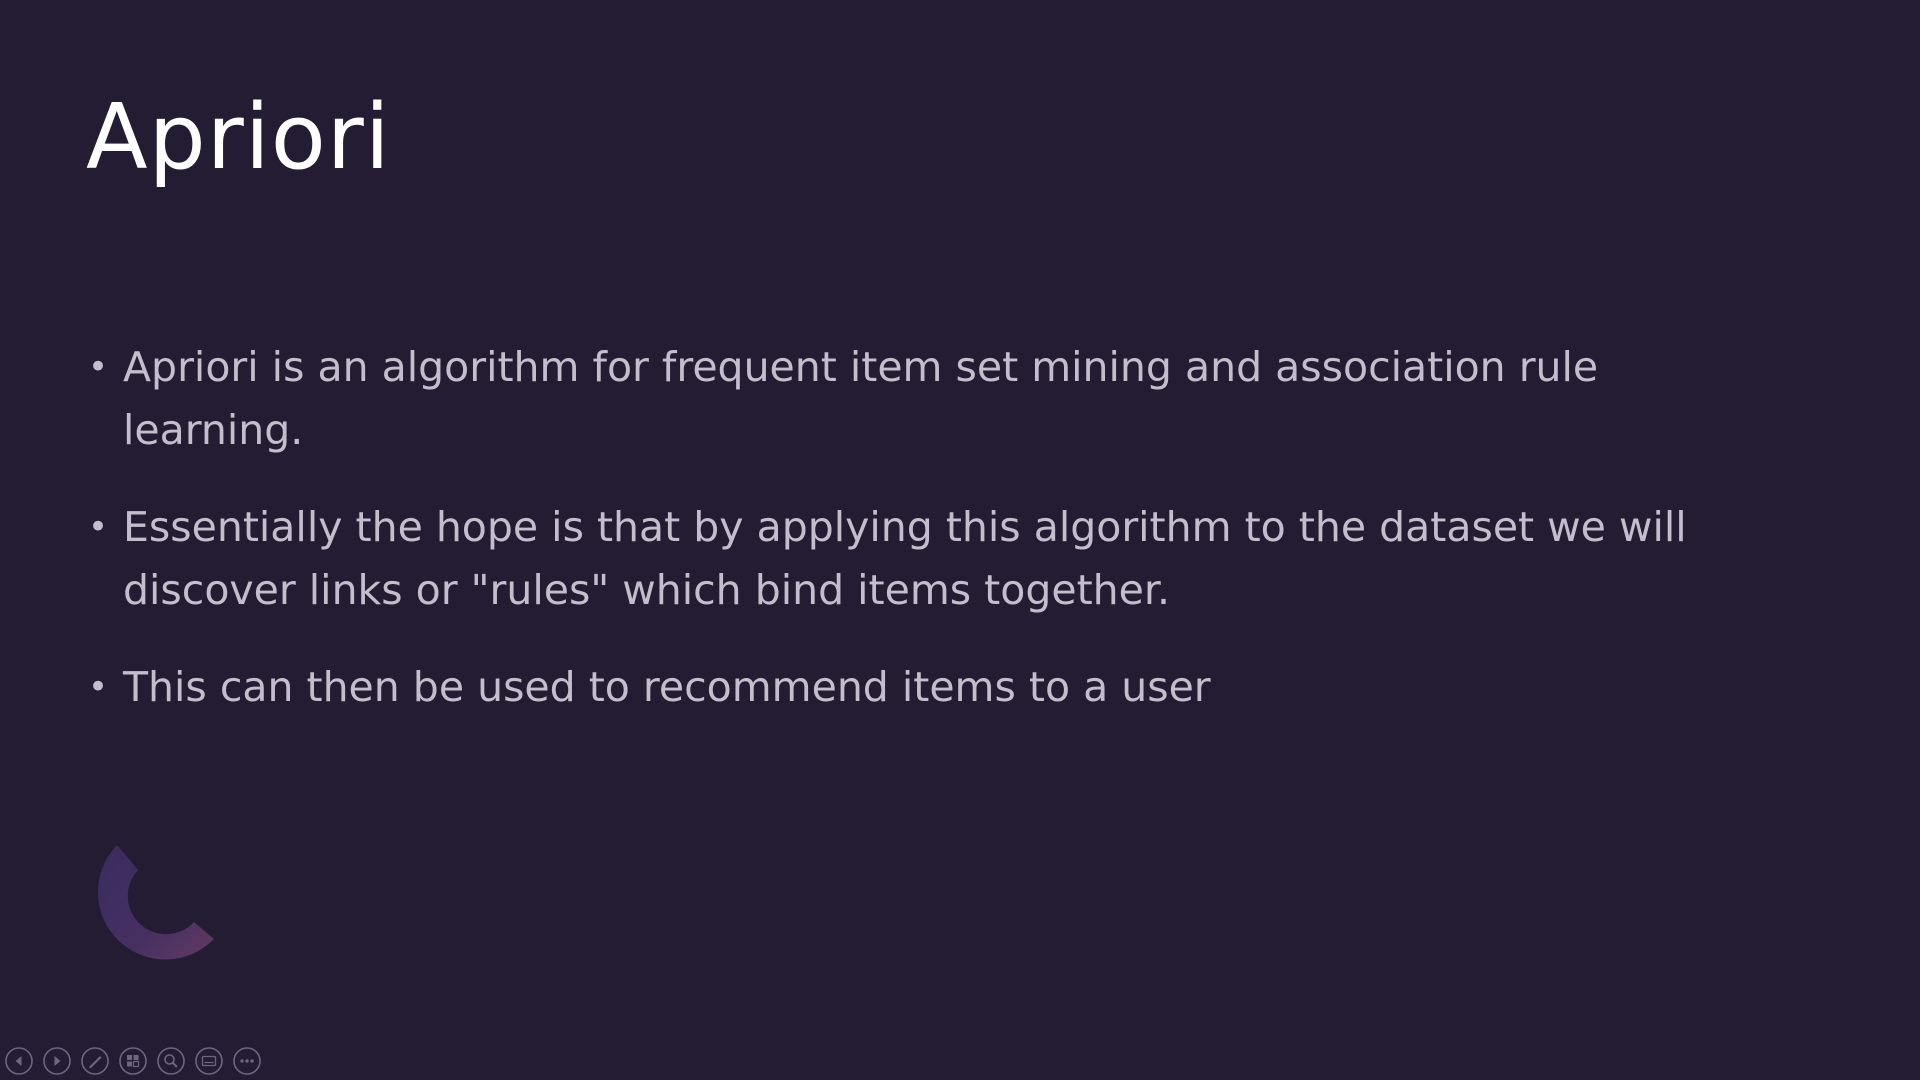 The height and width of the screenshot is (1080, 1920). Describe the element at coordinates (19, 1061) in the screenshot. I see `previous-icon` at that location.